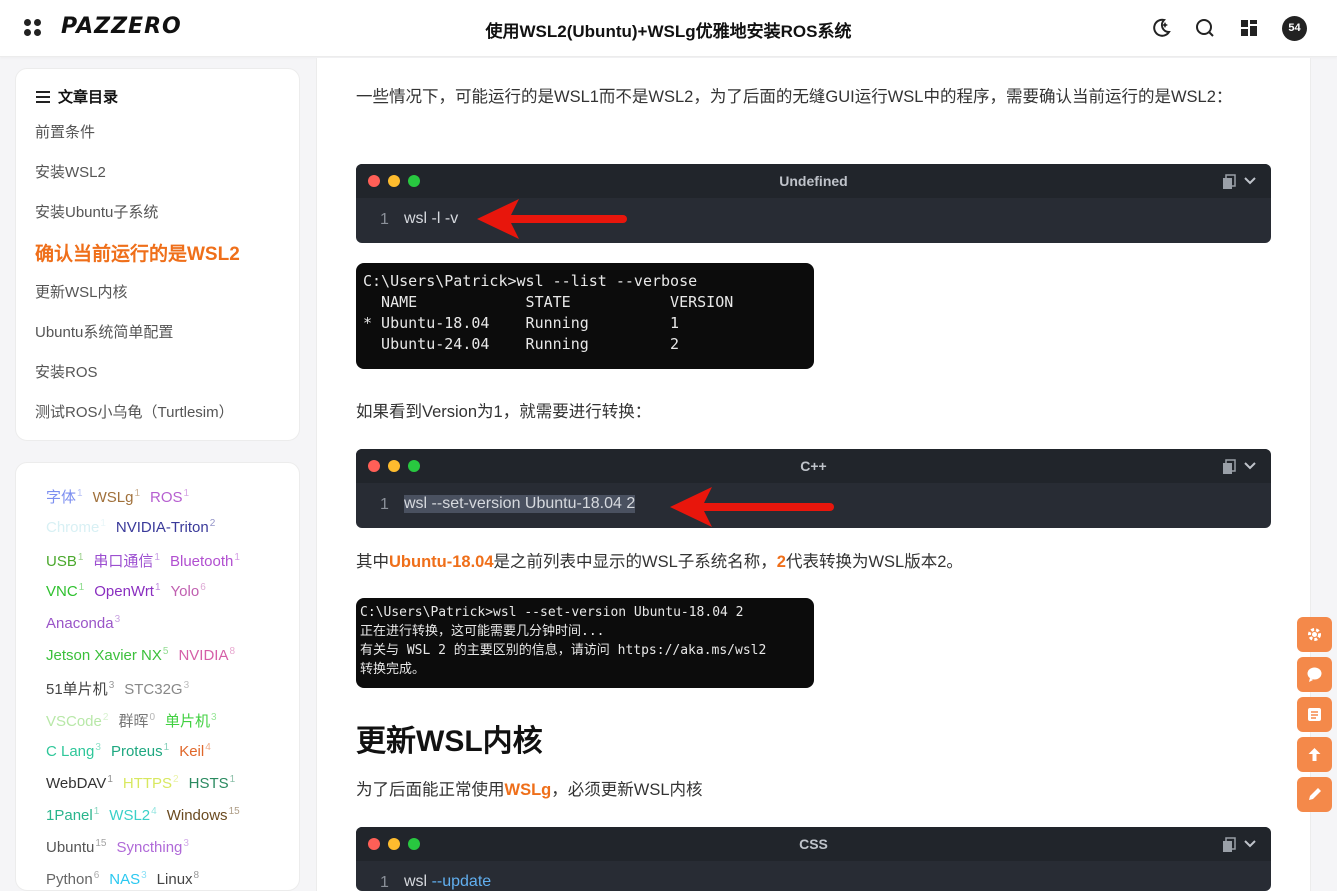  What do you see at coordinates (65, 561) in the screenshot?
I see `tag-link: USB1` at bounding box center [65, 561].